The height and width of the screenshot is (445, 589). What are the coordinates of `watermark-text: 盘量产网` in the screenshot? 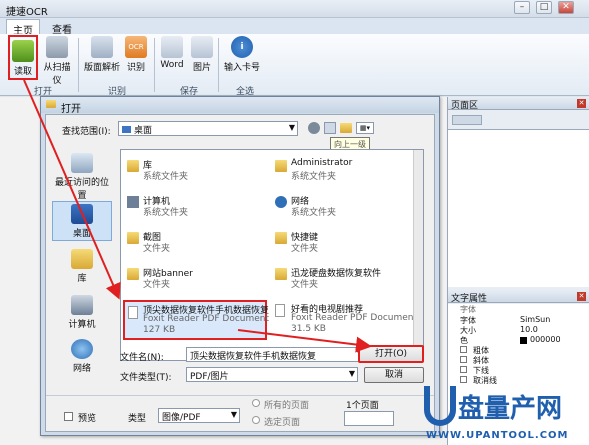 It's located at (510, 409).